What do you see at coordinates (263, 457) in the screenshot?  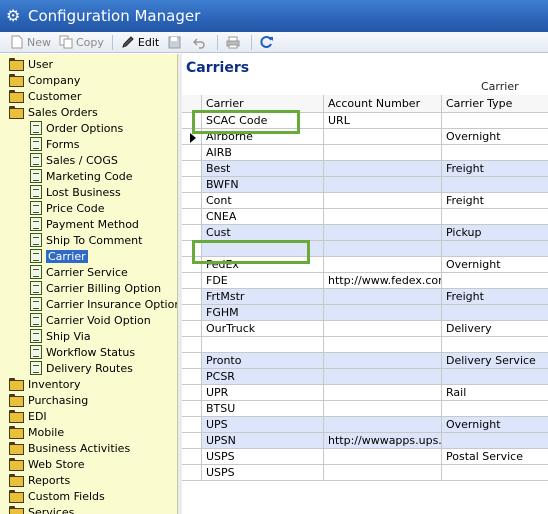 I see `cell-carrier: USPS` at bounding box center [263, 457].